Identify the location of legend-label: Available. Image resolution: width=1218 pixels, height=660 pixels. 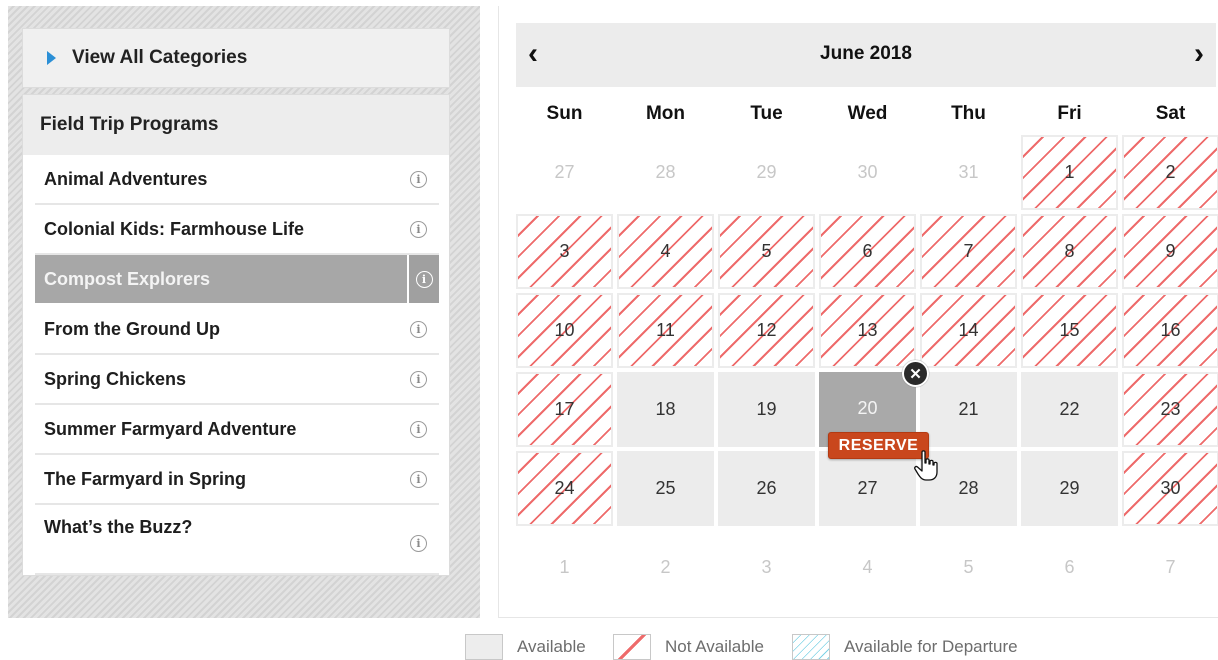
(551, 646).